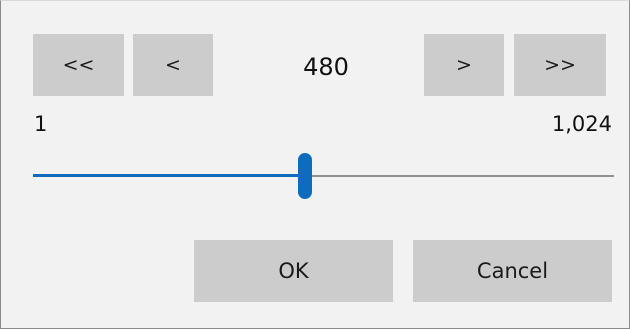 This screenshot has width=630, height=329. I want to click on previous-page-button: <, so click(173, 65).